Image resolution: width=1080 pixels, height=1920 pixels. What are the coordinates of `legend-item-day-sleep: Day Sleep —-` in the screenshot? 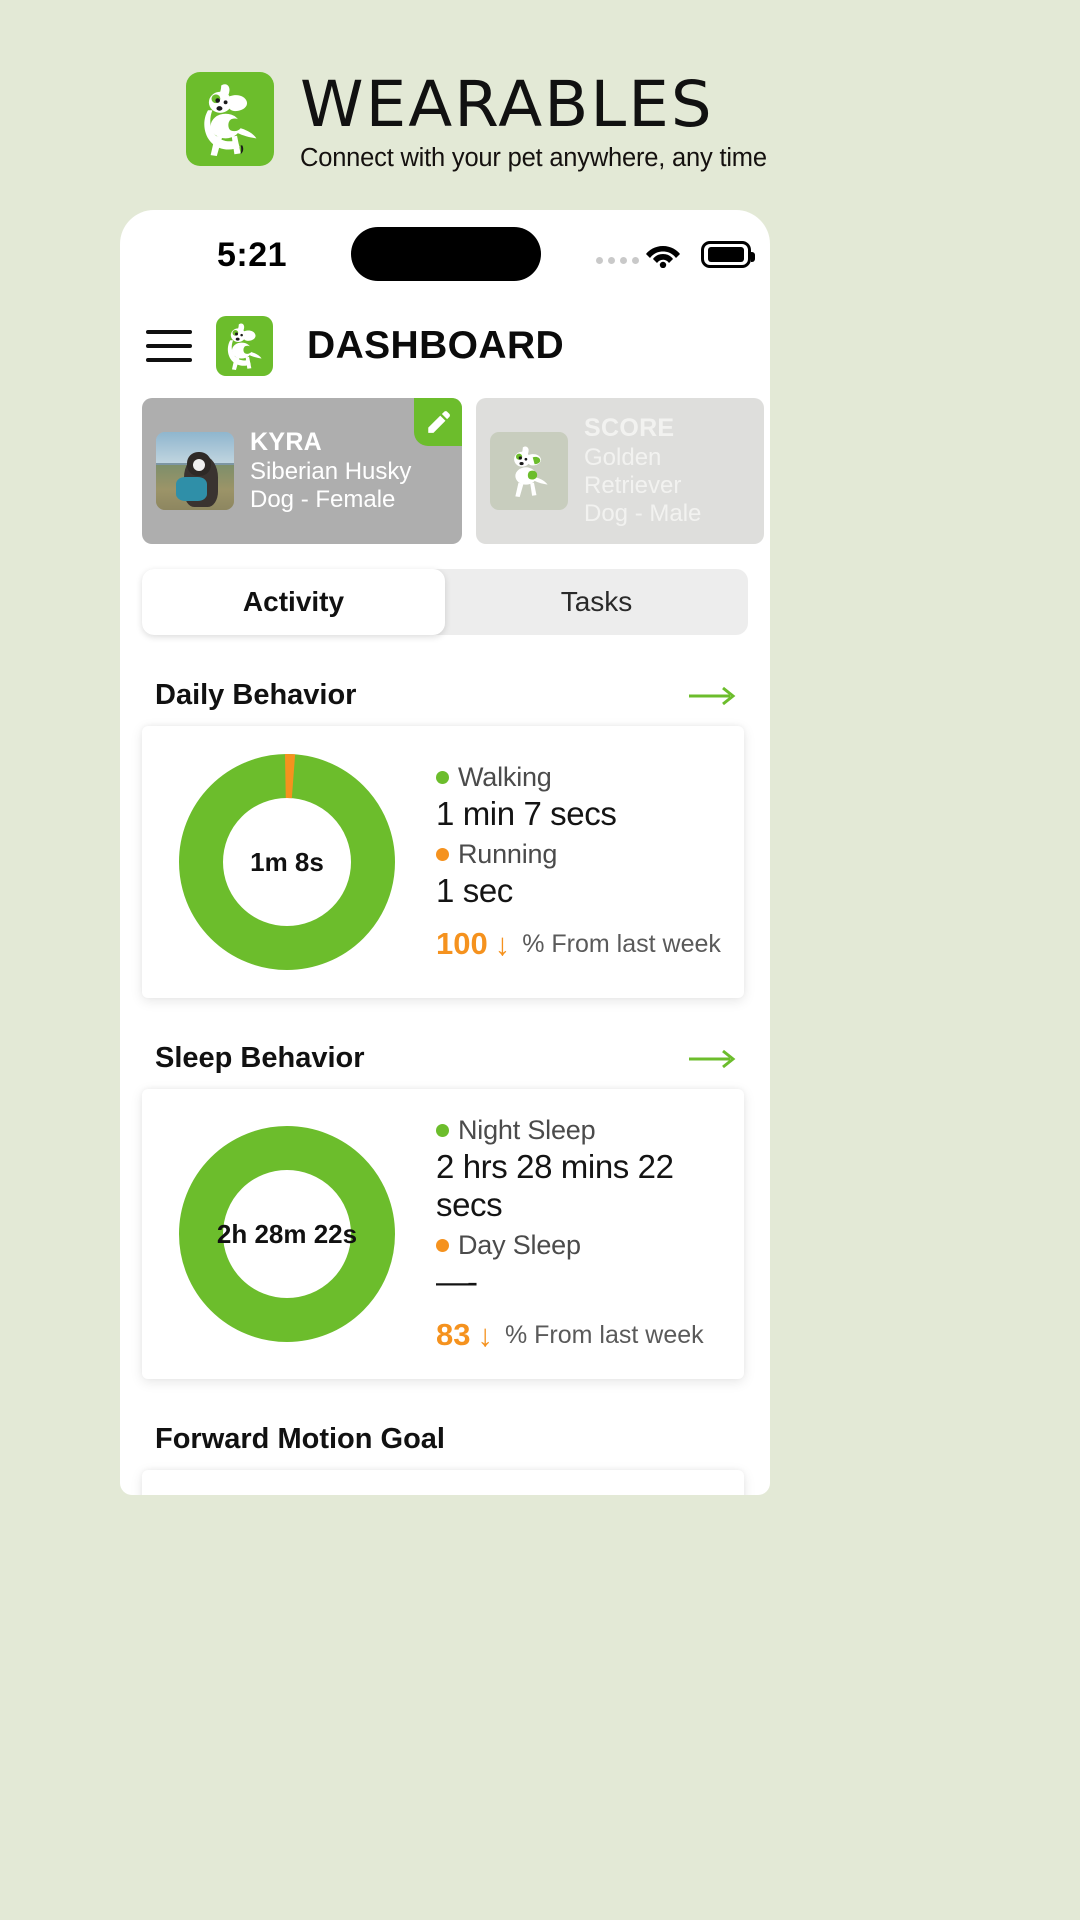 It's located at (590, 1265).